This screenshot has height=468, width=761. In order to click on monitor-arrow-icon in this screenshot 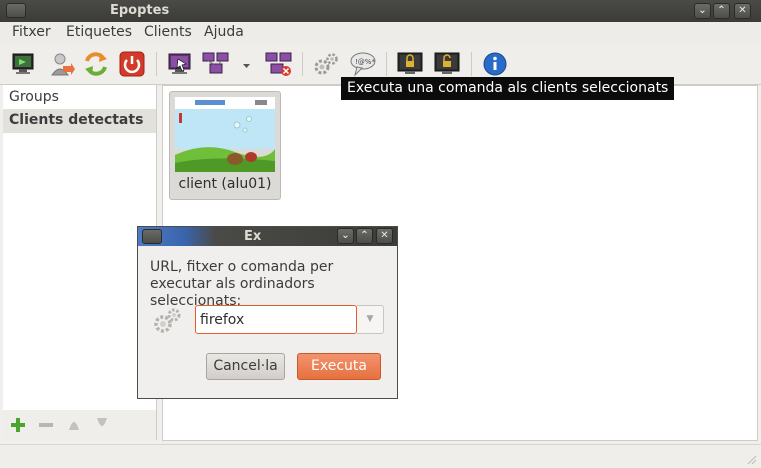, I will do `click(179, 63)`.